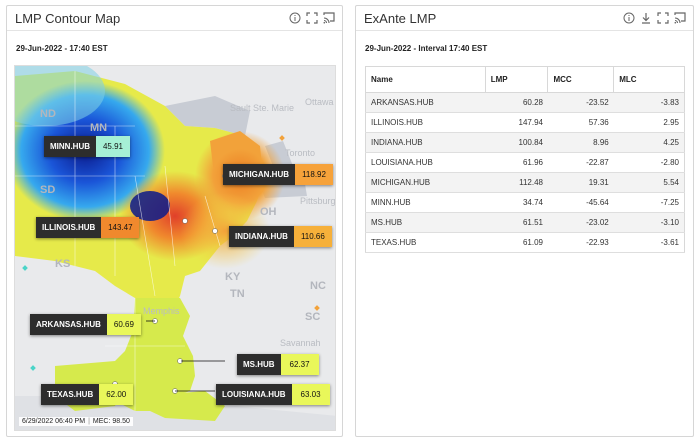  Describe the element at coordinates (48, 114) in the screenshot. I see `state-label: ND` at that location.